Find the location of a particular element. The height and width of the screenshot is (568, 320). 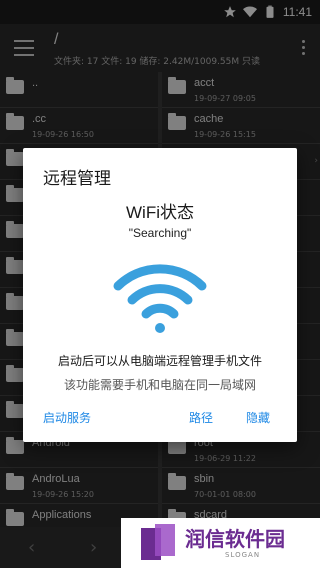

watermark-text: 润信软件园 is located at coordinates (235, 539).